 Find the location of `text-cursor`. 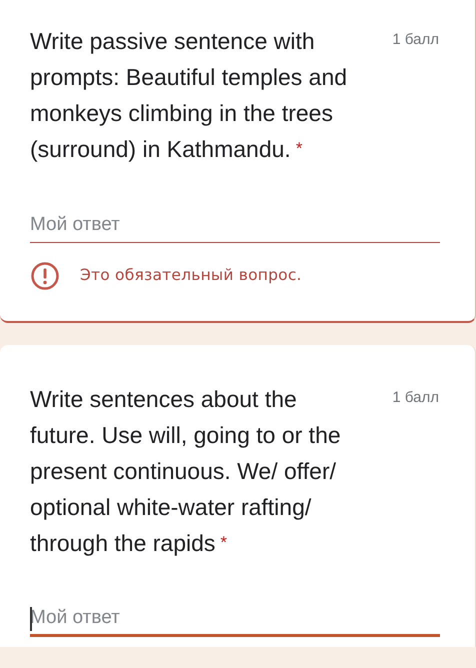

text-cursor is located at coordinates (31, 619).